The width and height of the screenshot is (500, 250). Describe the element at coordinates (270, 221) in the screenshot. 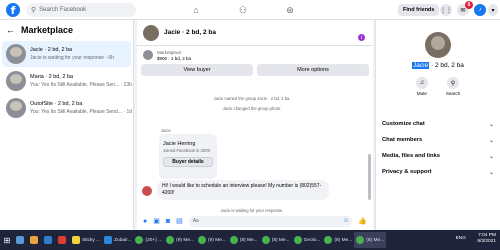

I see `message-input: Aa ☺` at that location.